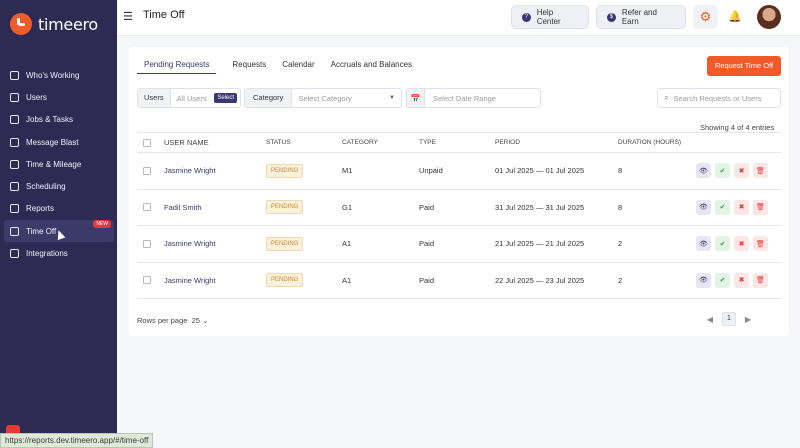 This screenshot has height=448, width=800. What do you see at coordinates (427, 142) in the screenshot?
I see `header-type: Type` at bounding box center [427, 142].